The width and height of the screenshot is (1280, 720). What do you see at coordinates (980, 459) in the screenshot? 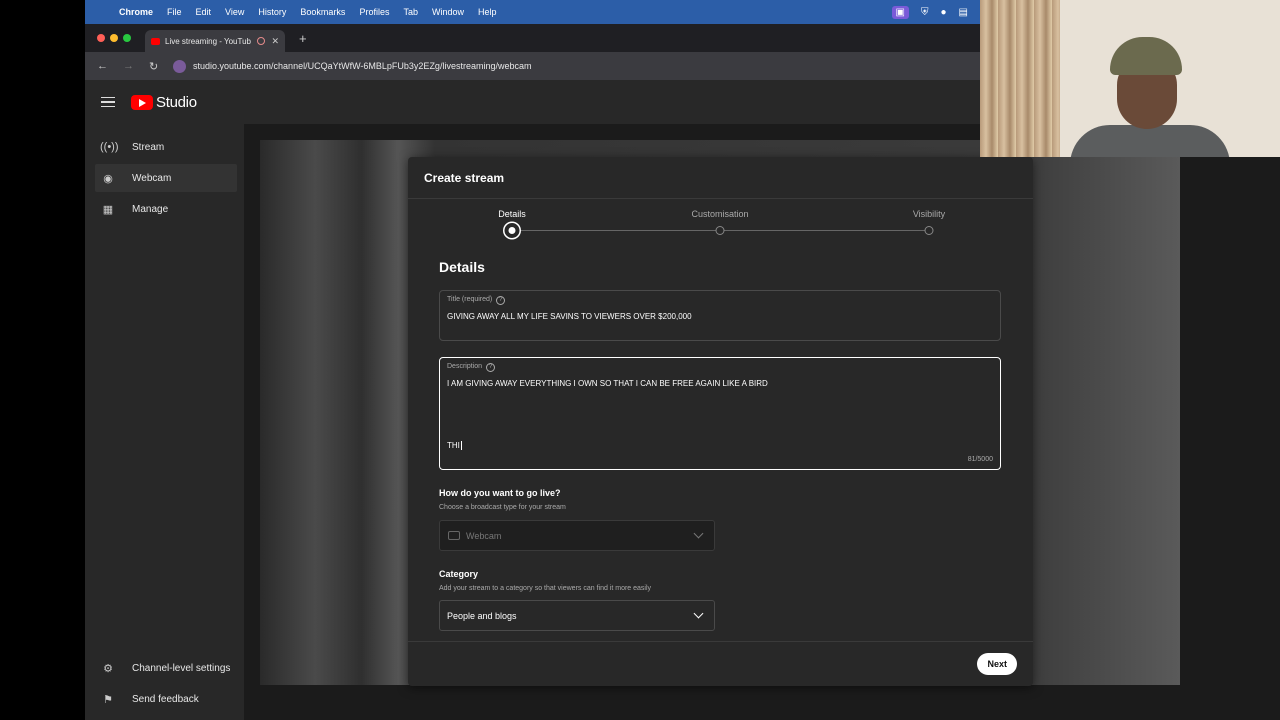
I see `character-counter: 81/5000` at bounding box center [980, 459].